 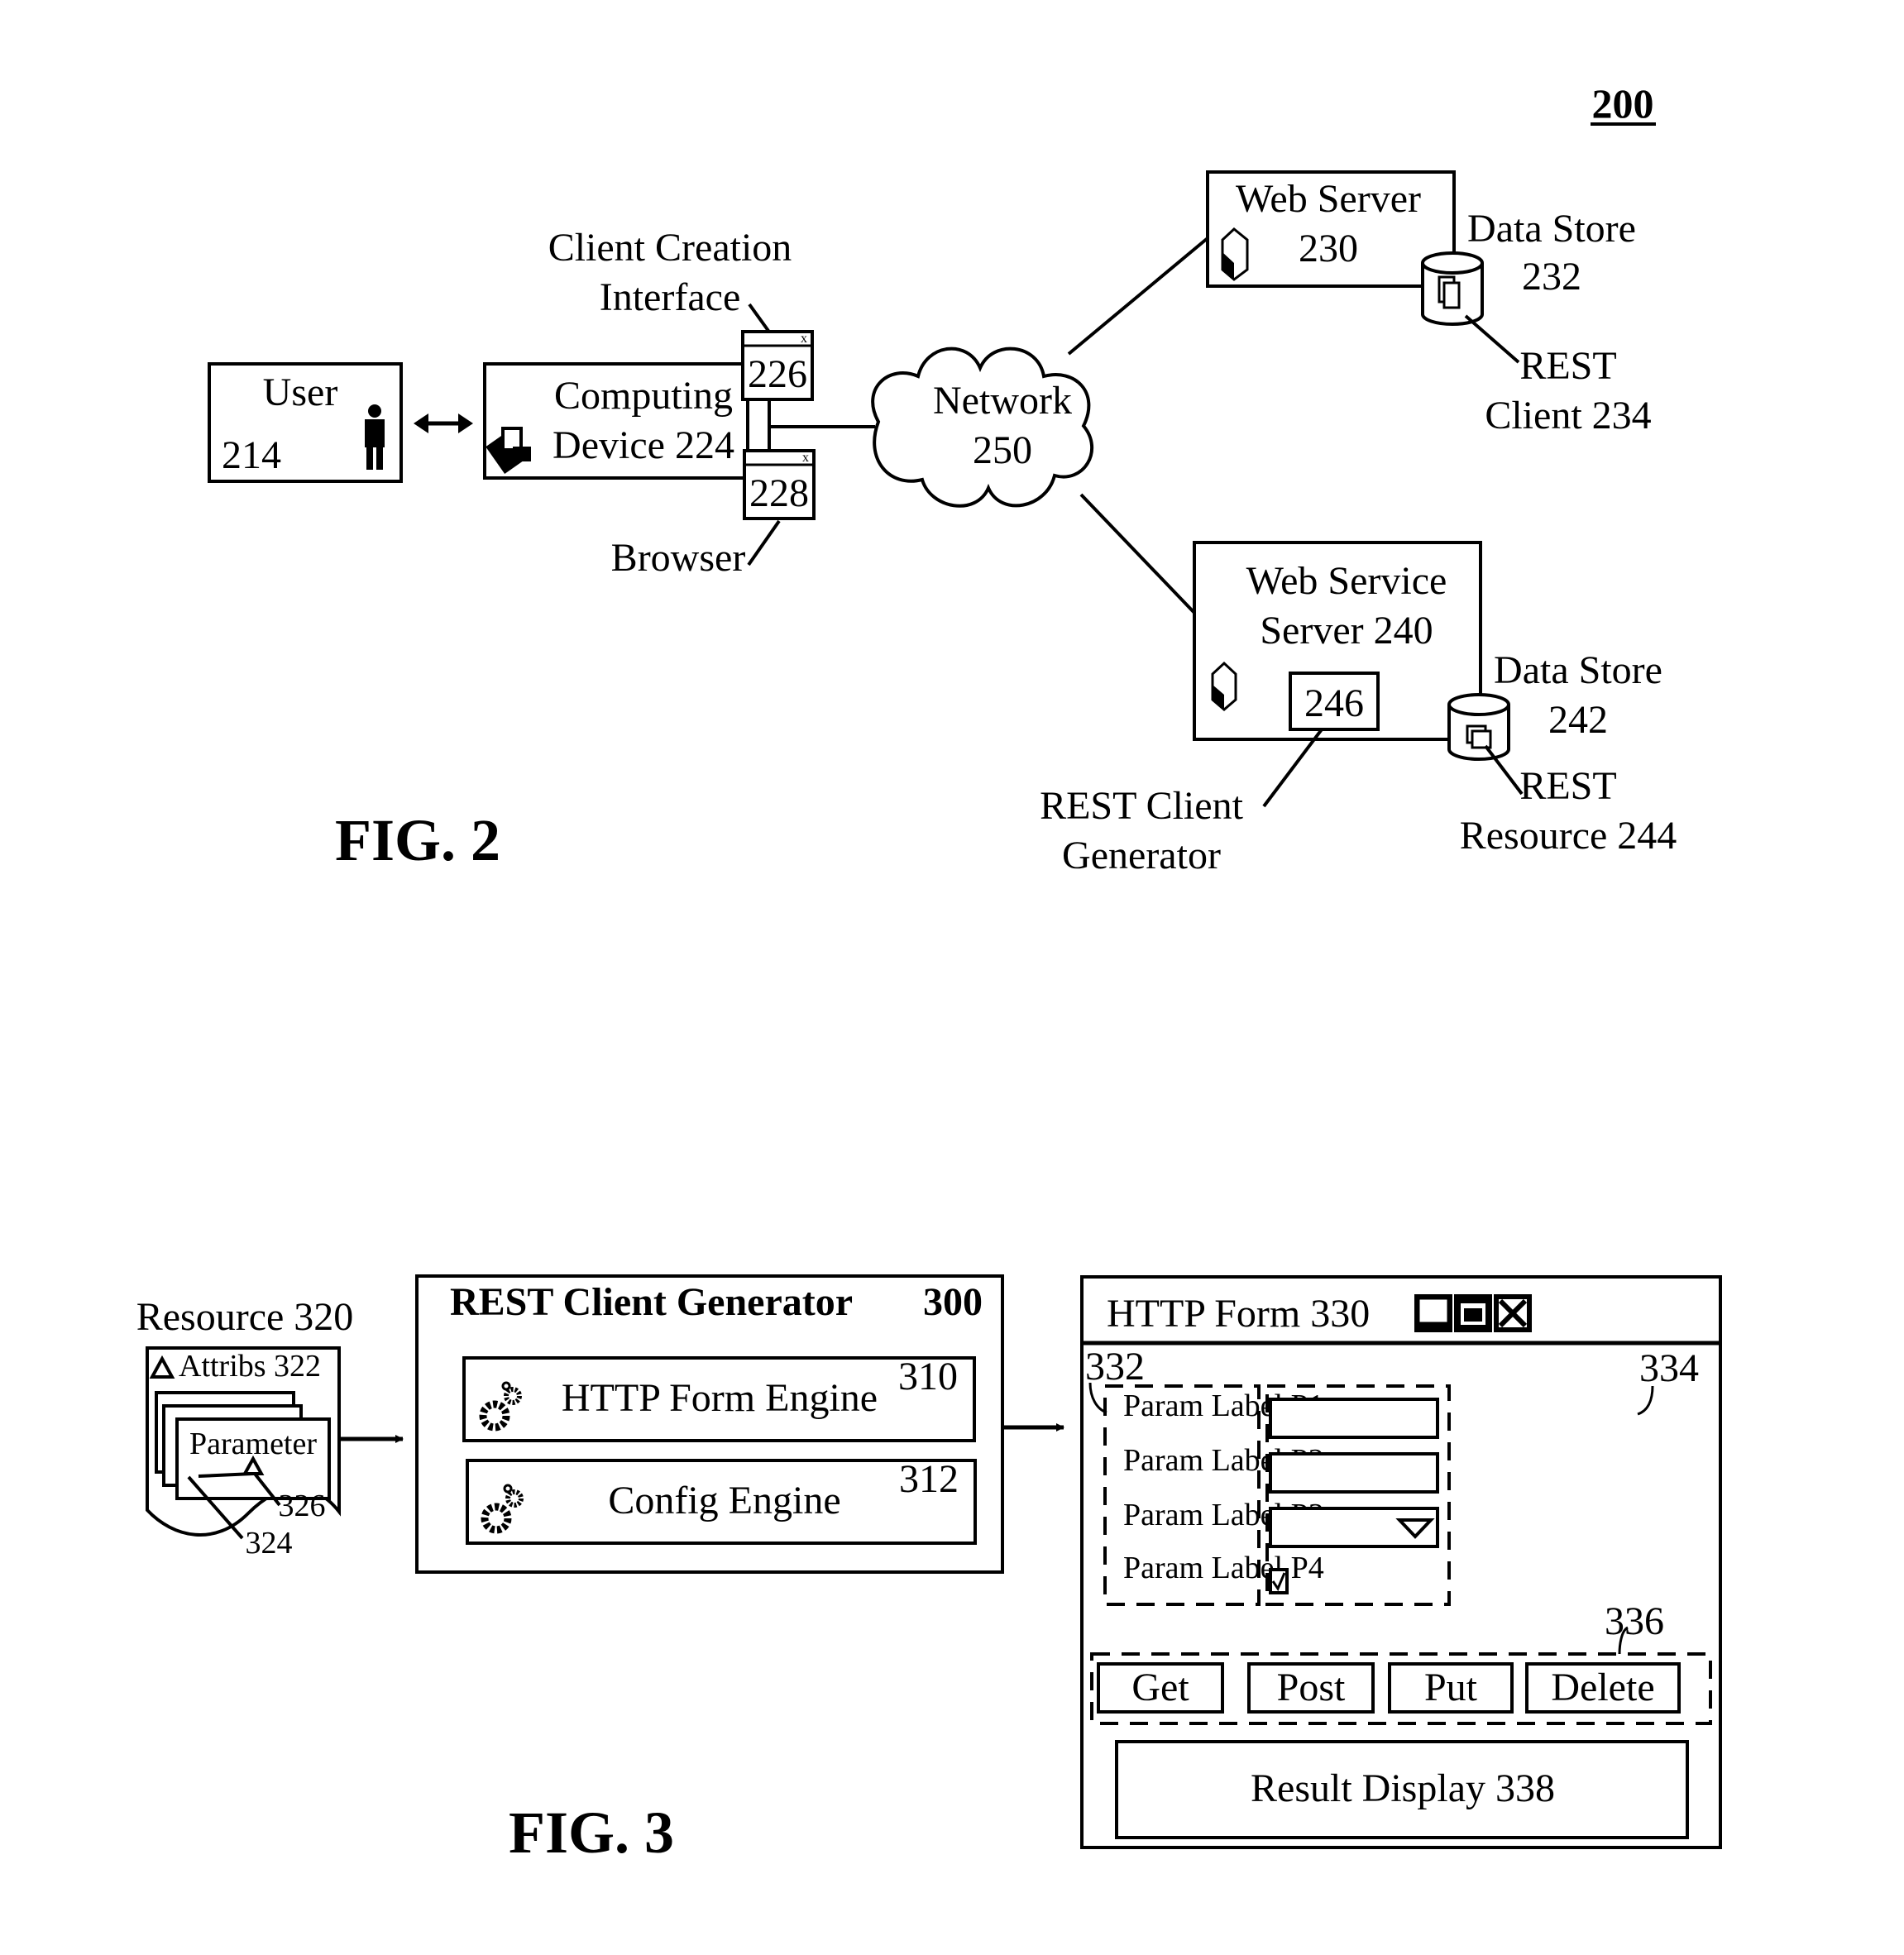 I want to click on browser-window: x 228, so click(x=779, y=484).